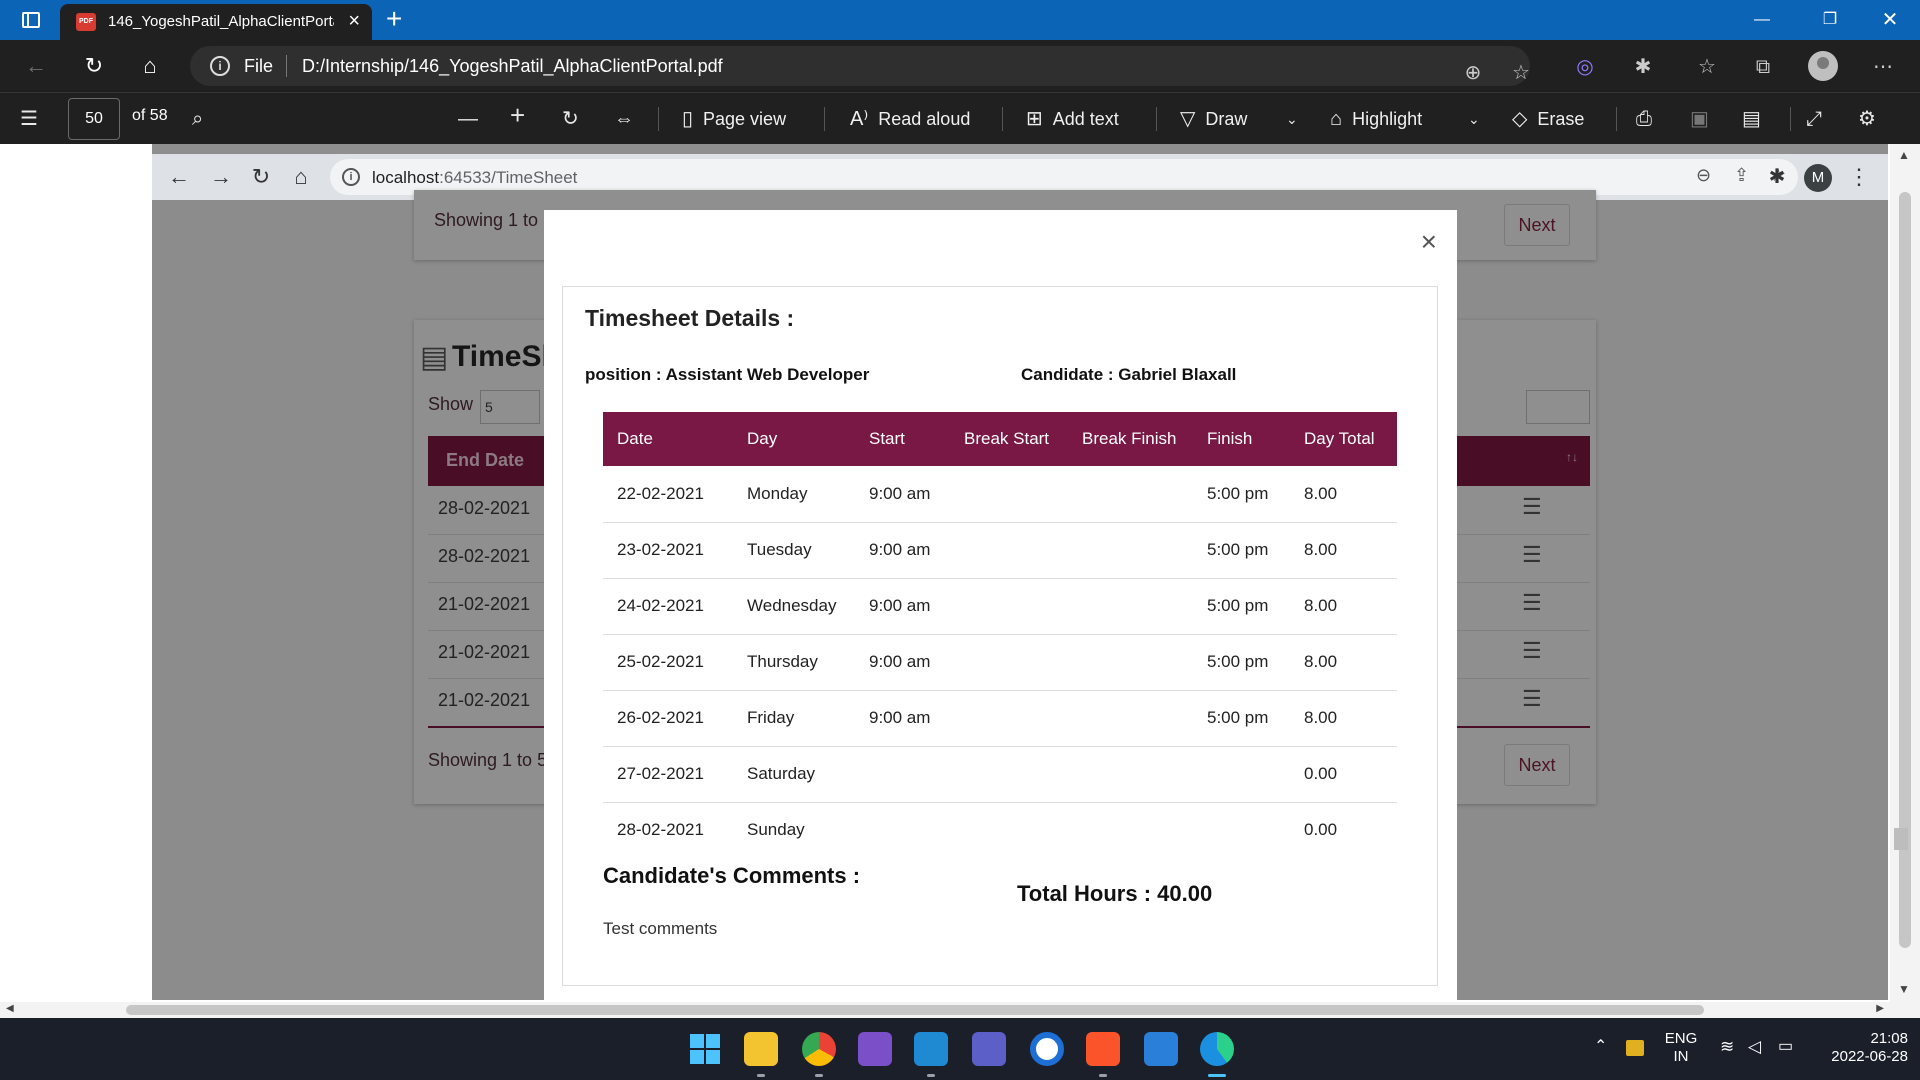 This screenshot has height=1080, width=1920. Describe the element at coordinates (989, 1049) in the screenshot. I see `teams-icon` at that location.